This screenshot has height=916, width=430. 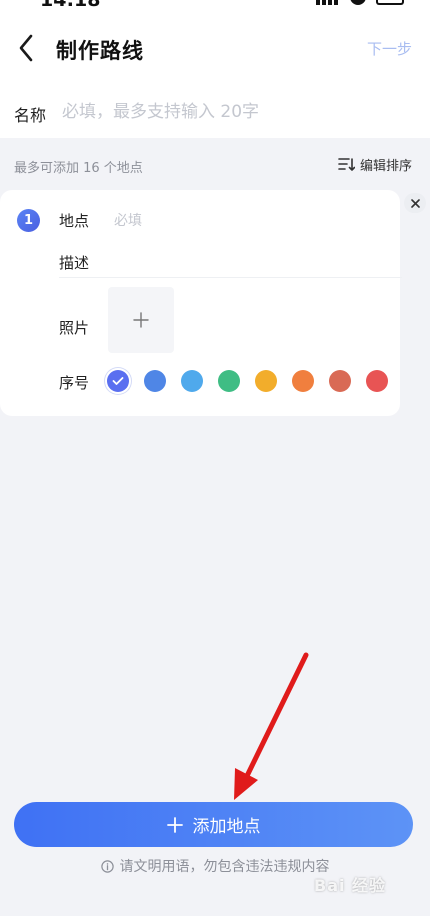 What do you see at coordinates (230, 277) in the screenshot?
I see `field-divider` at bounding box center [230, 277].